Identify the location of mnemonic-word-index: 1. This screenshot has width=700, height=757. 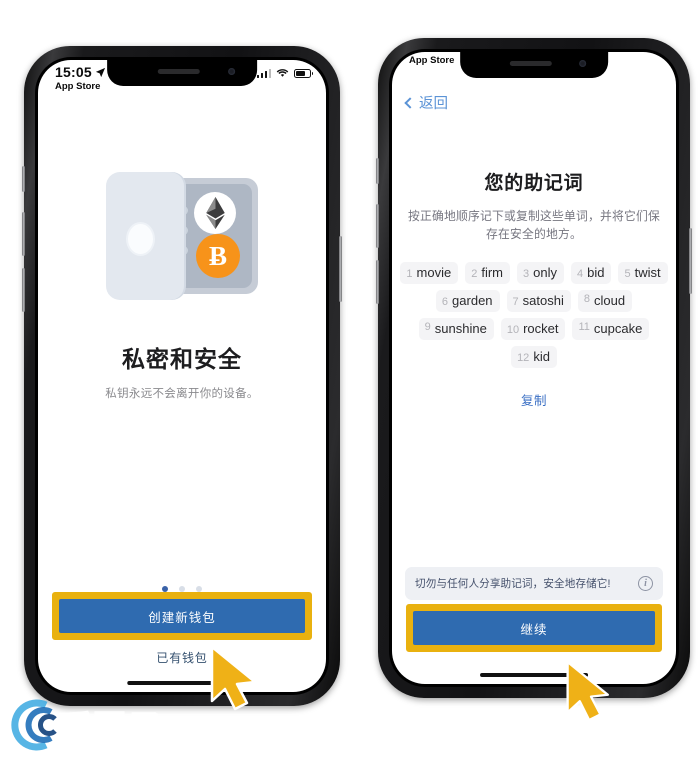
(409, 273).